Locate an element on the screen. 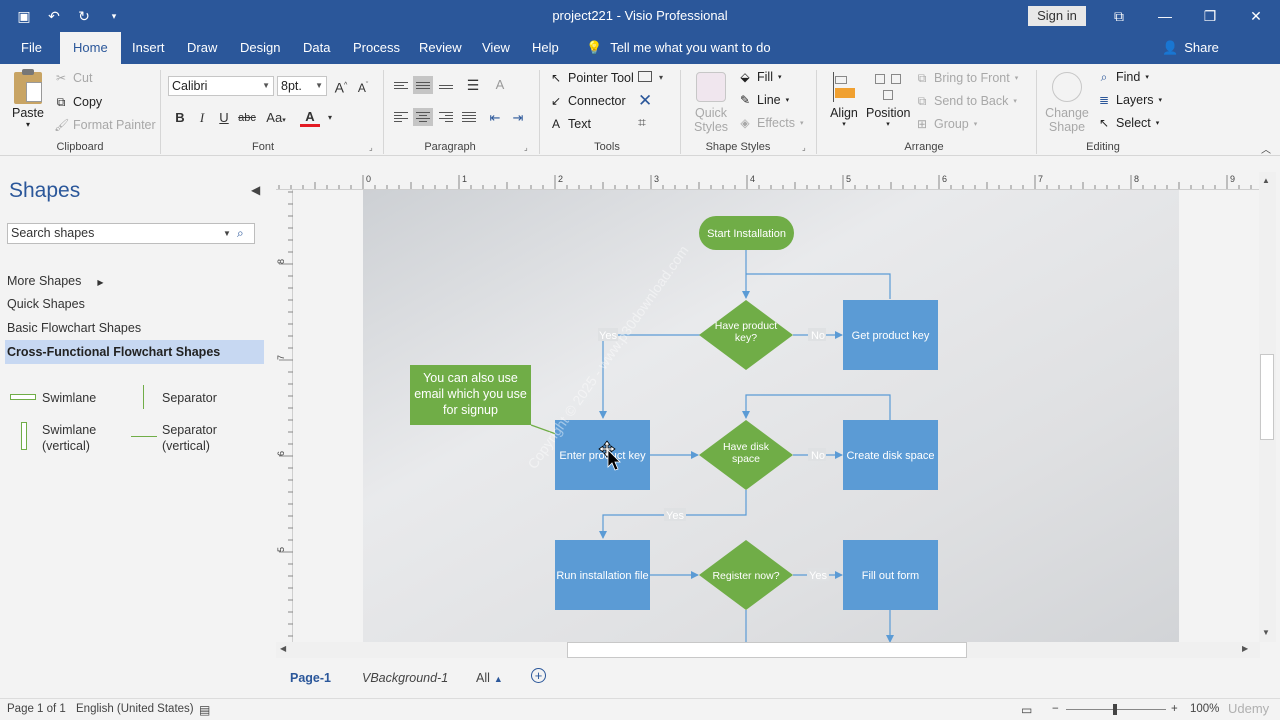 This screenshot has height=720, width=1280. language-status: English (United States) is located at coordinates (135, 709).